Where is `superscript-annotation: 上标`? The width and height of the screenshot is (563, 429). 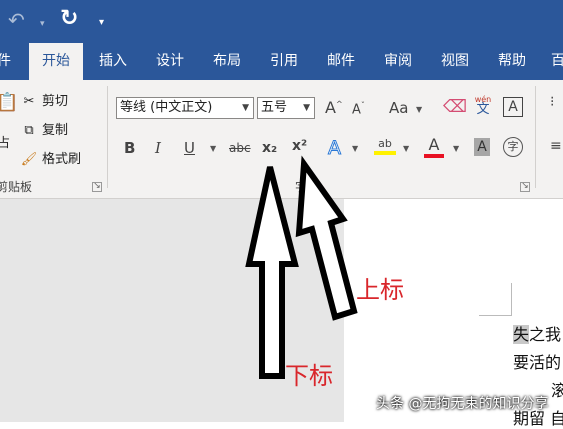 superscript-annotation: 上标 is located at coordinates (380, 290).